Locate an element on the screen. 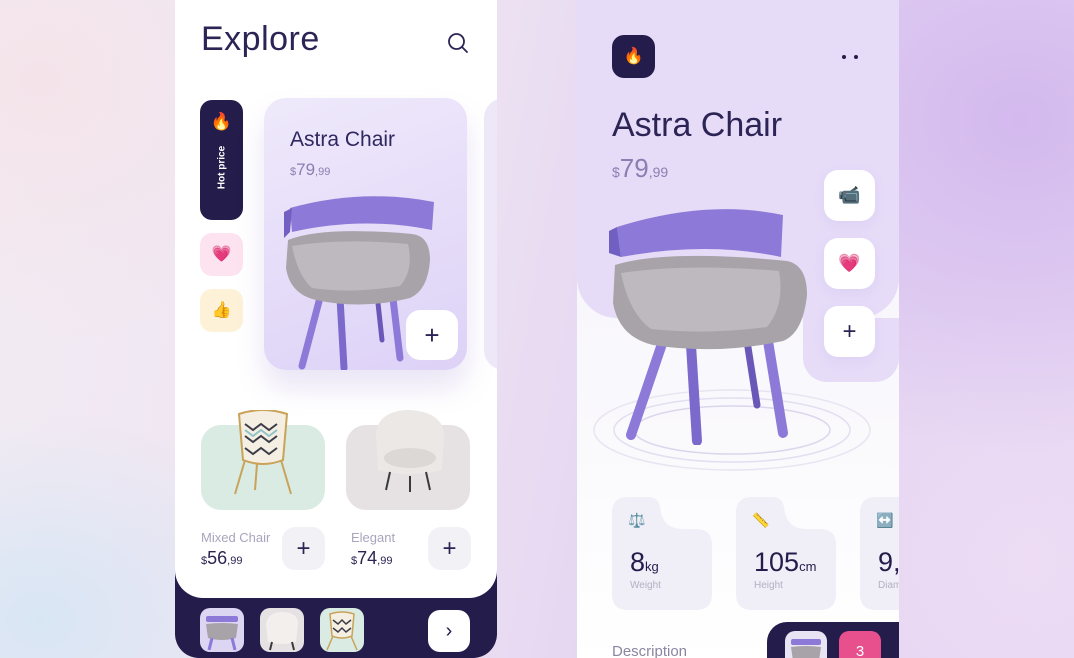  spec-height: 📏 105cm Height is located at coordinates (786, 553).